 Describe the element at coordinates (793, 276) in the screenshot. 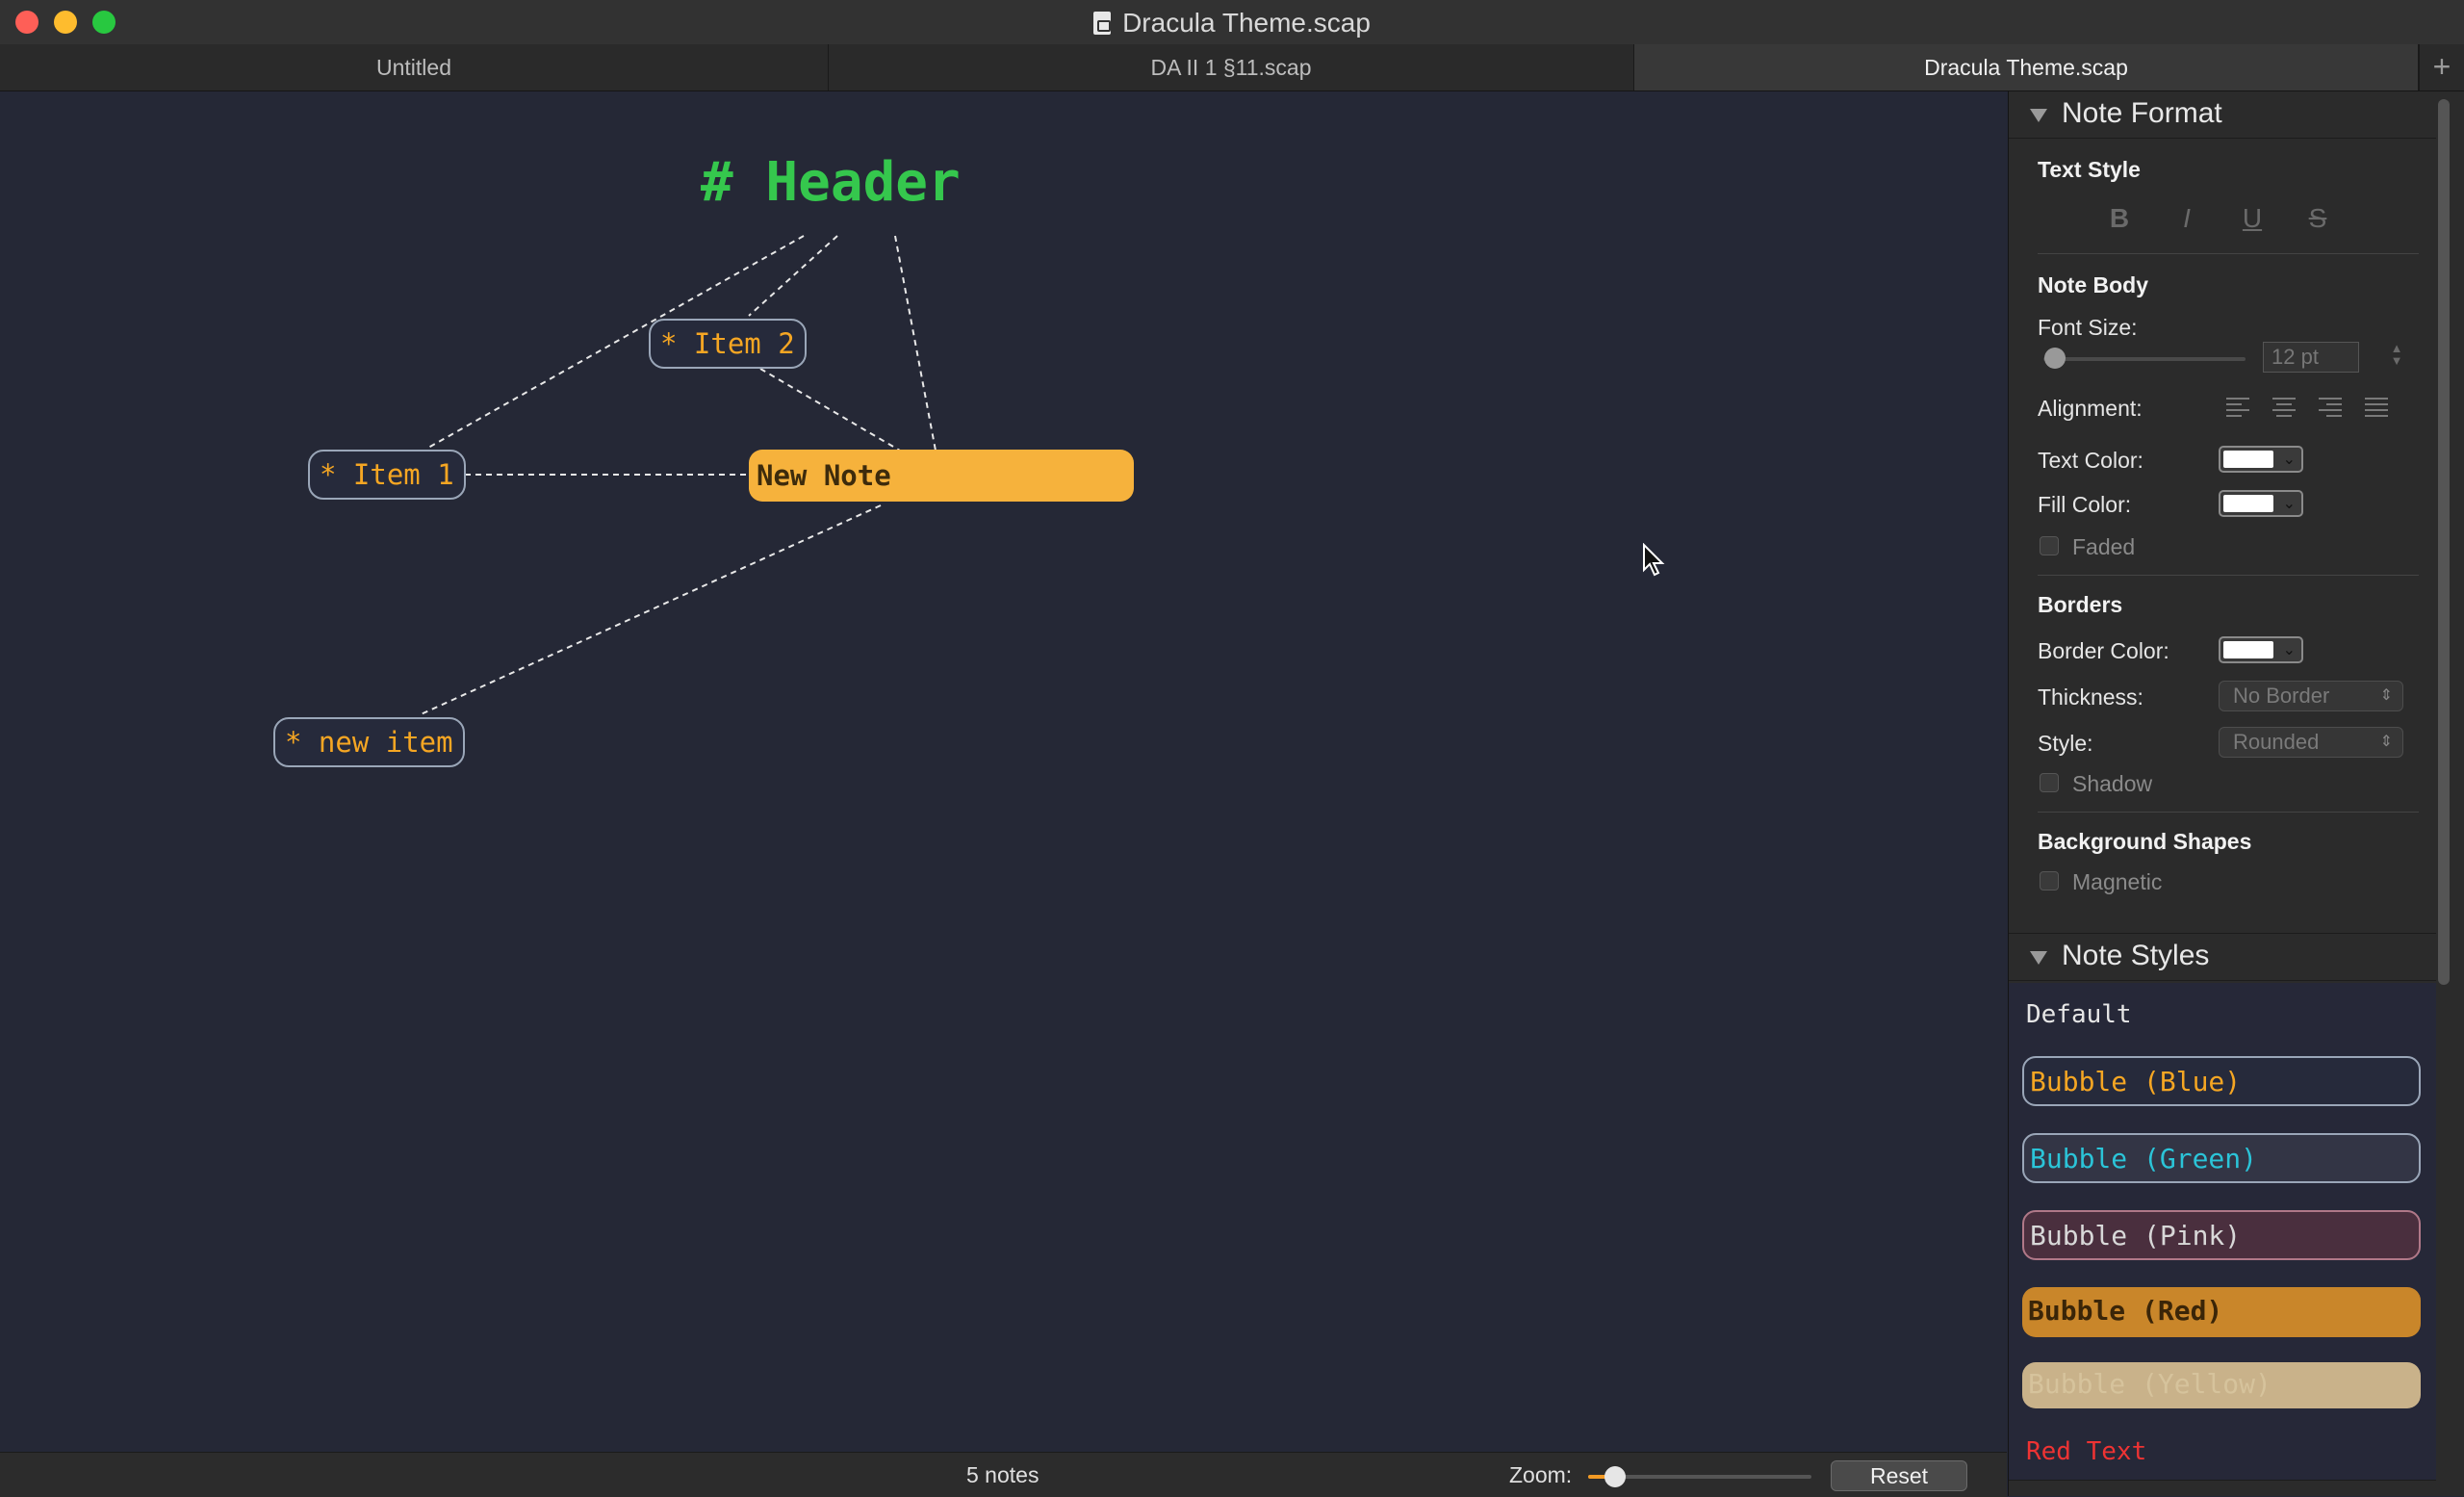

I see `connection-header-item2` at that location.